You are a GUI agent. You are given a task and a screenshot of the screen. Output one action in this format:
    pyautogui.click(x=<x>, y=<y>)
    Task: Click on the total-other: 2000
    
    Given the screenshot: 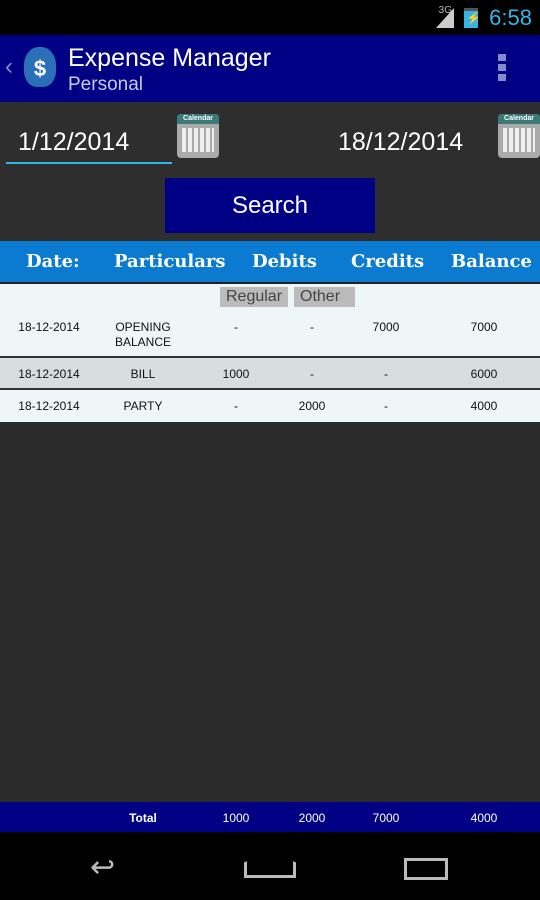 What is the action you would take?
    pyautogui.click(x=312, y=818)
    